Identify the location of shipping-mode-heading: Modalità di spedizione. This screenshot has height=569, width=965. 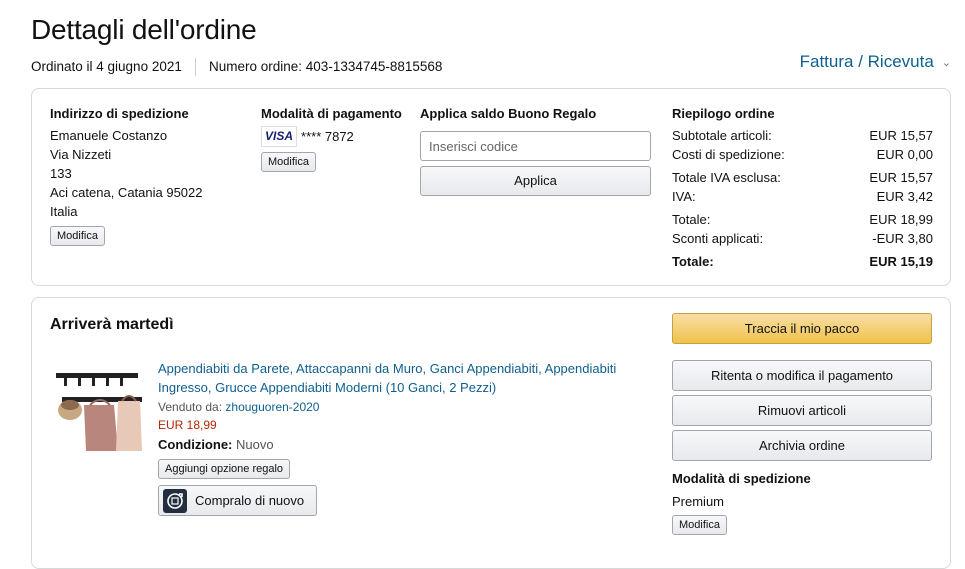
(741, 478).